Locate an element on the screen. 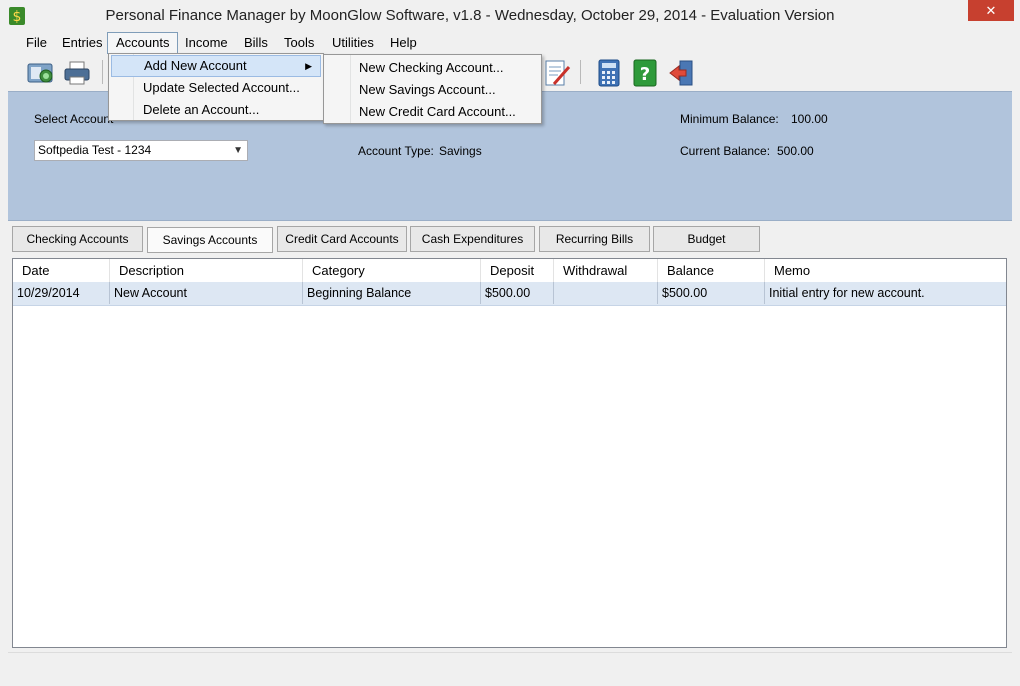 The width and height of the screenshot is (1020, 686). menu-utilities: Utilities is located at coordinates (353, 43).